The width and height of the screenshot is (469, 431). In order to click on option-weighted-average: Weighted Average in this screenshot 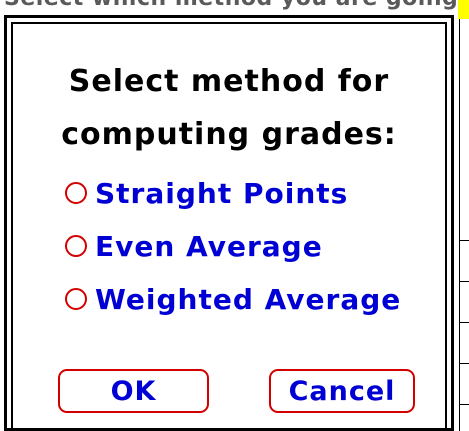, I will do `click(233, 299)`.